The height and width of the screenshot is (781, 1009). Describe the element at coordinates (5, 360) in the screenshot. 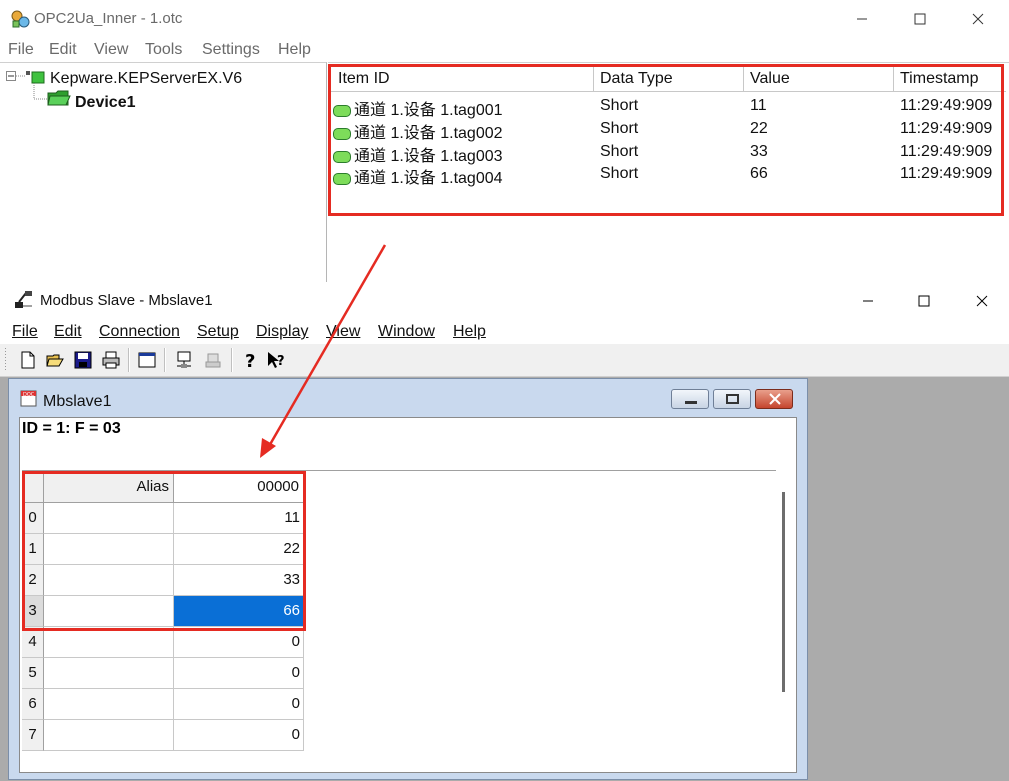

I see `toolbar-grip` at that location.